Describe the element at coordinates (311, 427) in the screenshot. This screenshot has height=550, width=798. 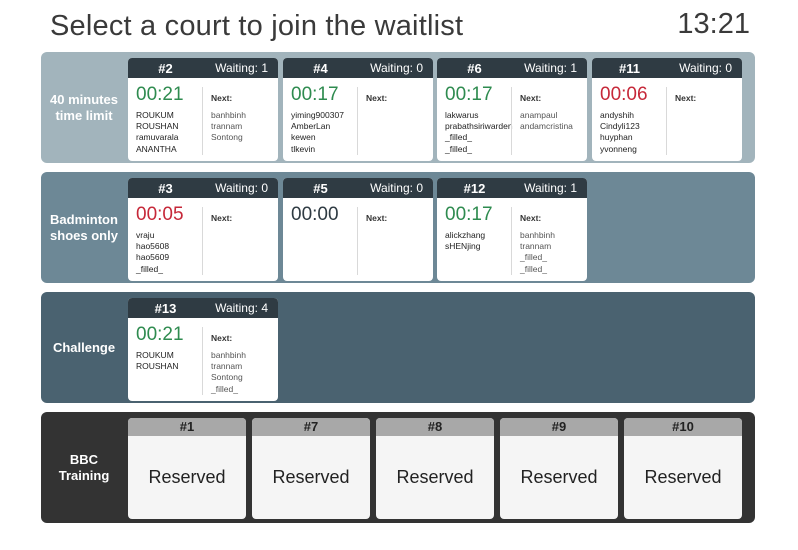
I see `court-number: #7` at that location.